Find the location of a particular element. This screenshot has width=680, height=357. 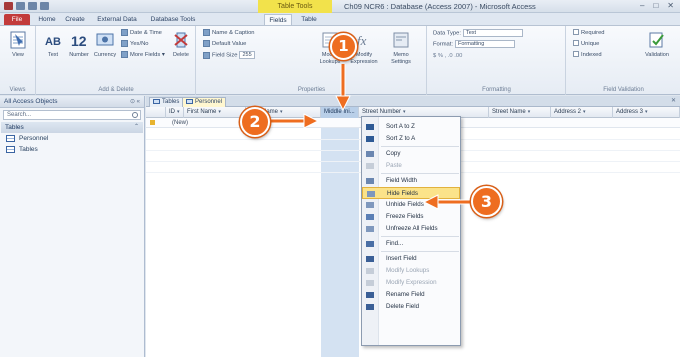

menu-item-label: Copy is located at coordinates (393, 153).